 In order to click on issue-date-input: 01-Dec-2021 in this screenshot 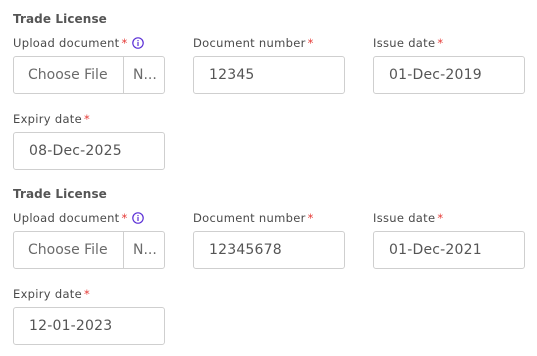, I will do `click(449, 250)`.